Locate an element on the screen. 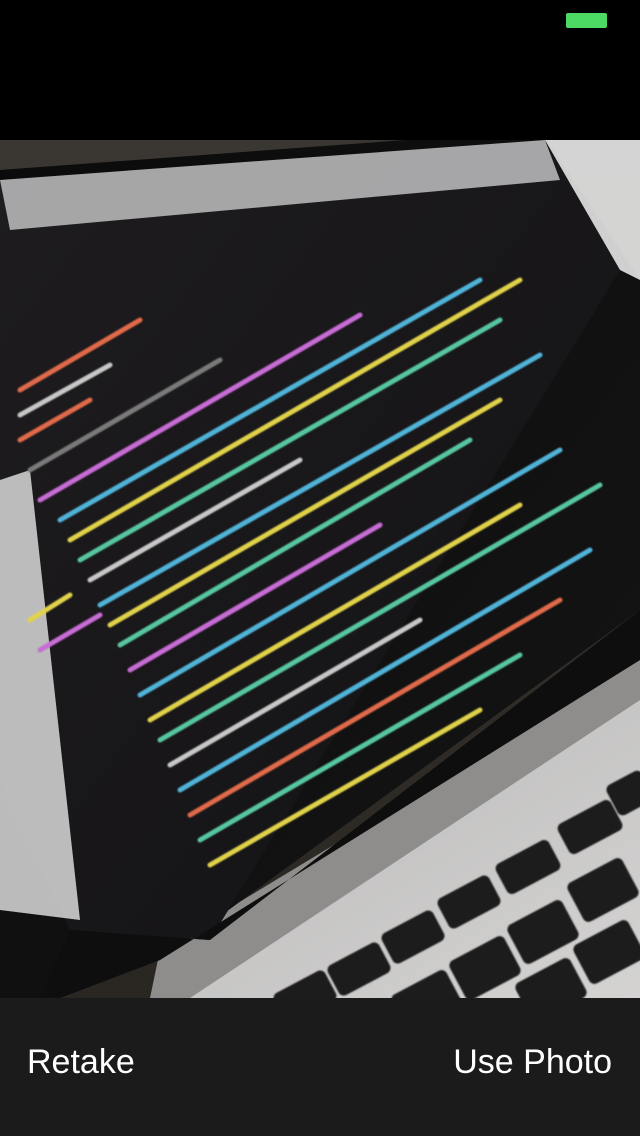  retake-button: Retake is located at coordinates (81, 1062).